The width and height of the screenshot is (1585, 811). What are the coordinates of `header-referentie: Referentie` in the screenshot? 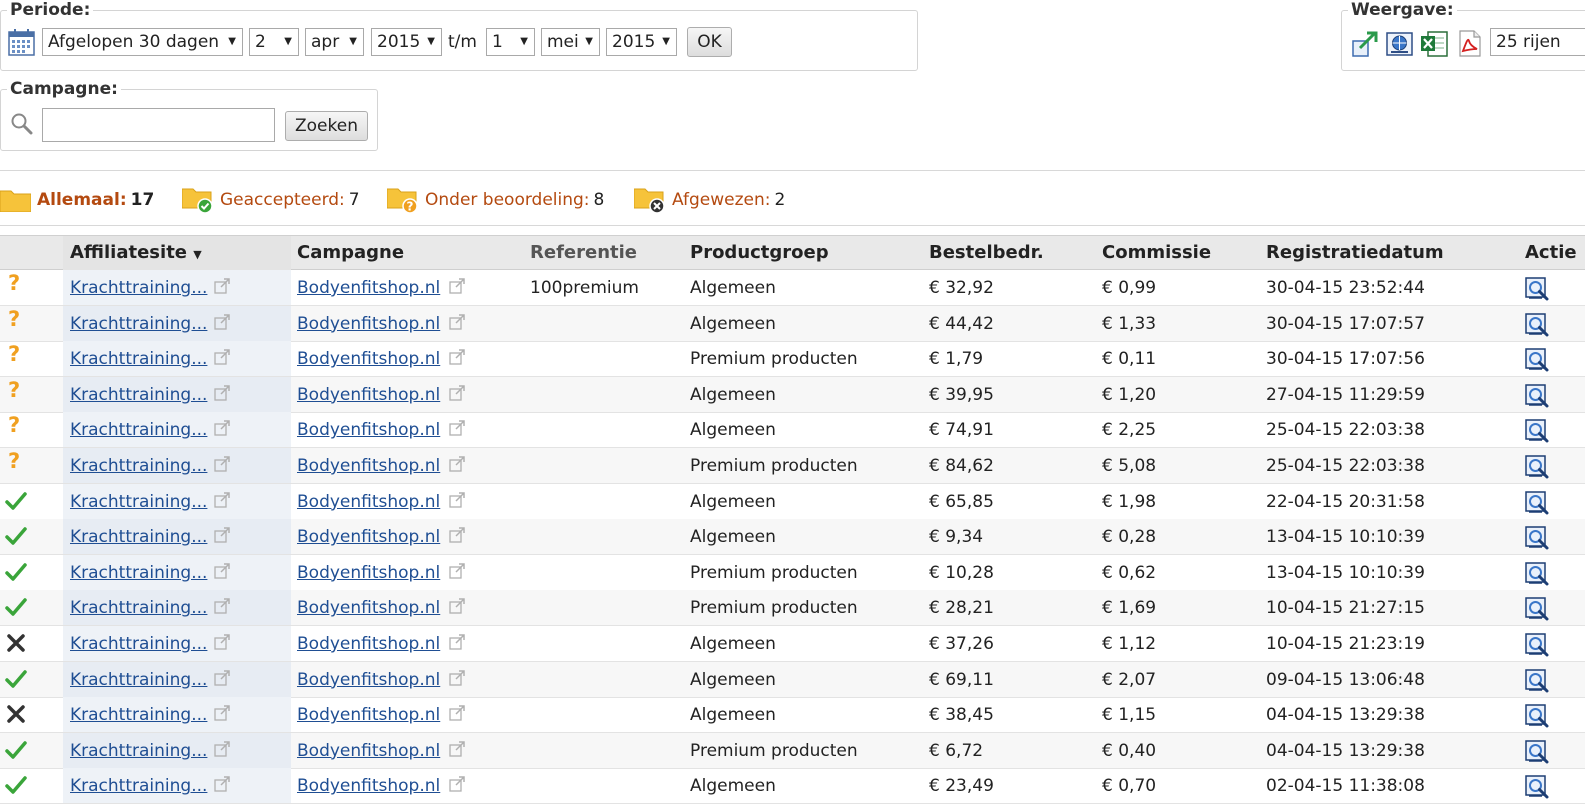 It's located at (583, 253).